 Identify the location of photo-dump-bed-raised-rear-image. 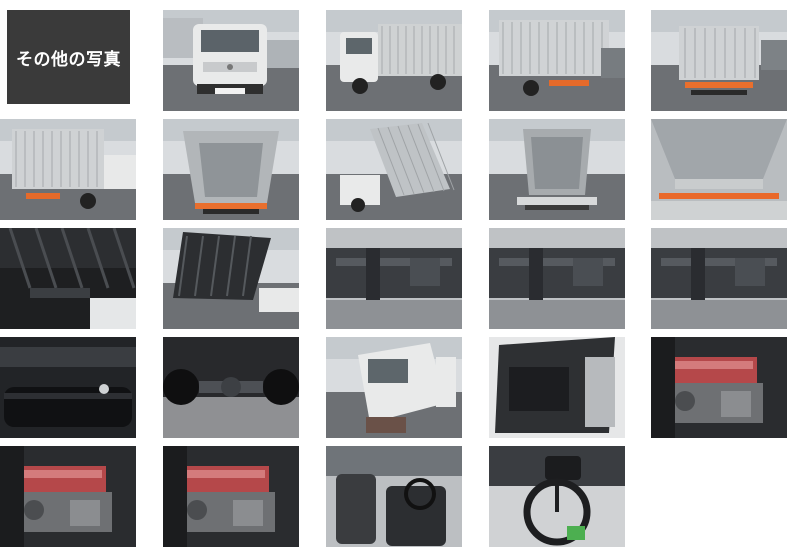
(557, 169).